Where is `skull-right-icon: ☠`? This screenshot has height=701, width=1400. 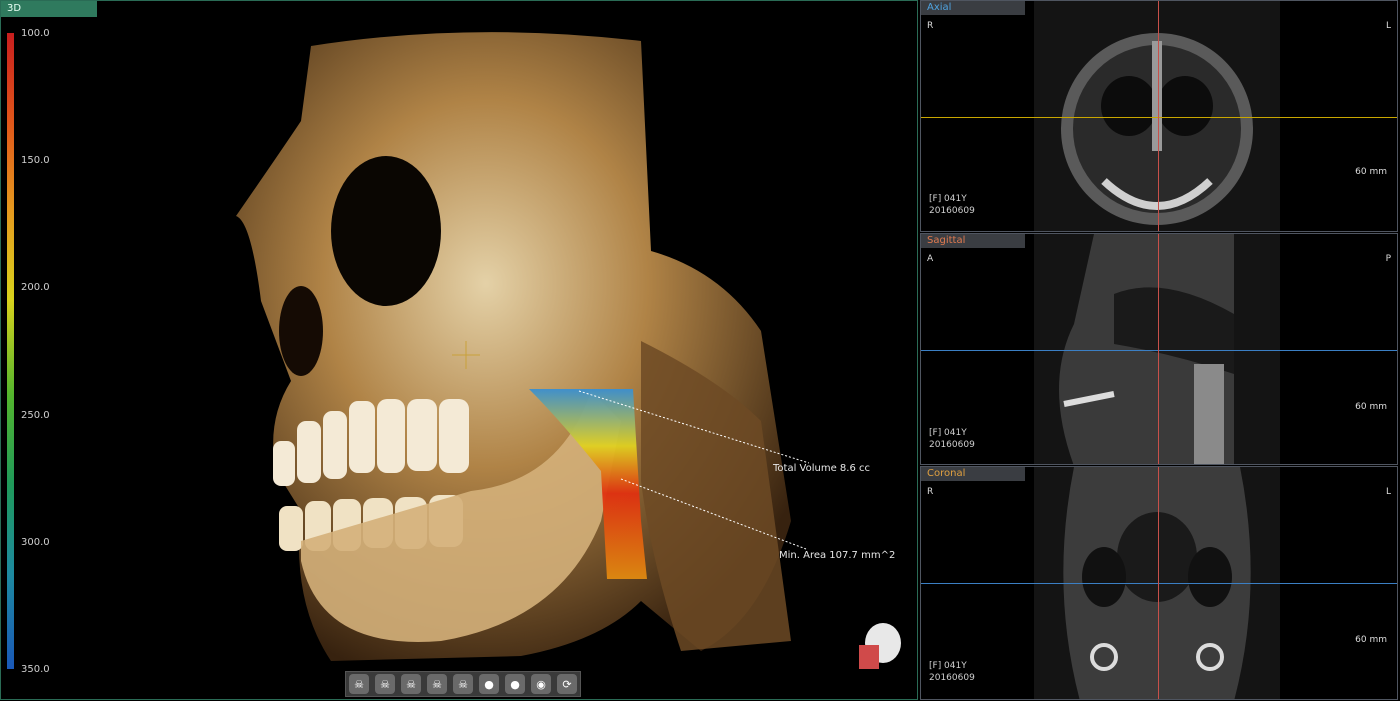
skull-right-icon: ☠ is located at coordinates (411, 684).